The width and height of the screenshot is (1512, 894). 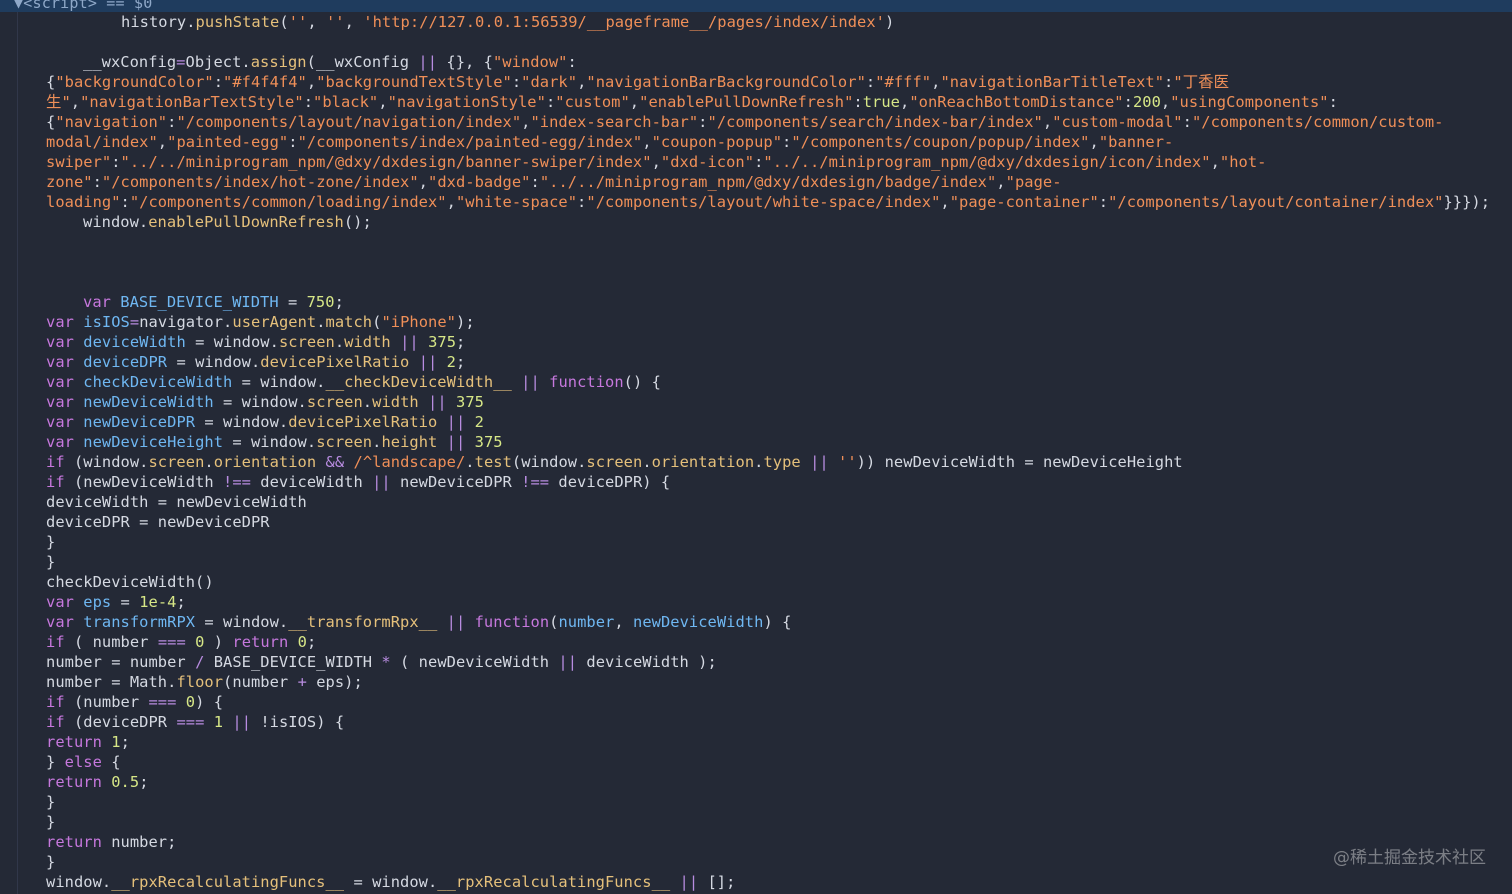 What do you see at coordinates (592, 102) in the screenshot?
I see `code-token: "custom"` at bounding box center [592, 102].